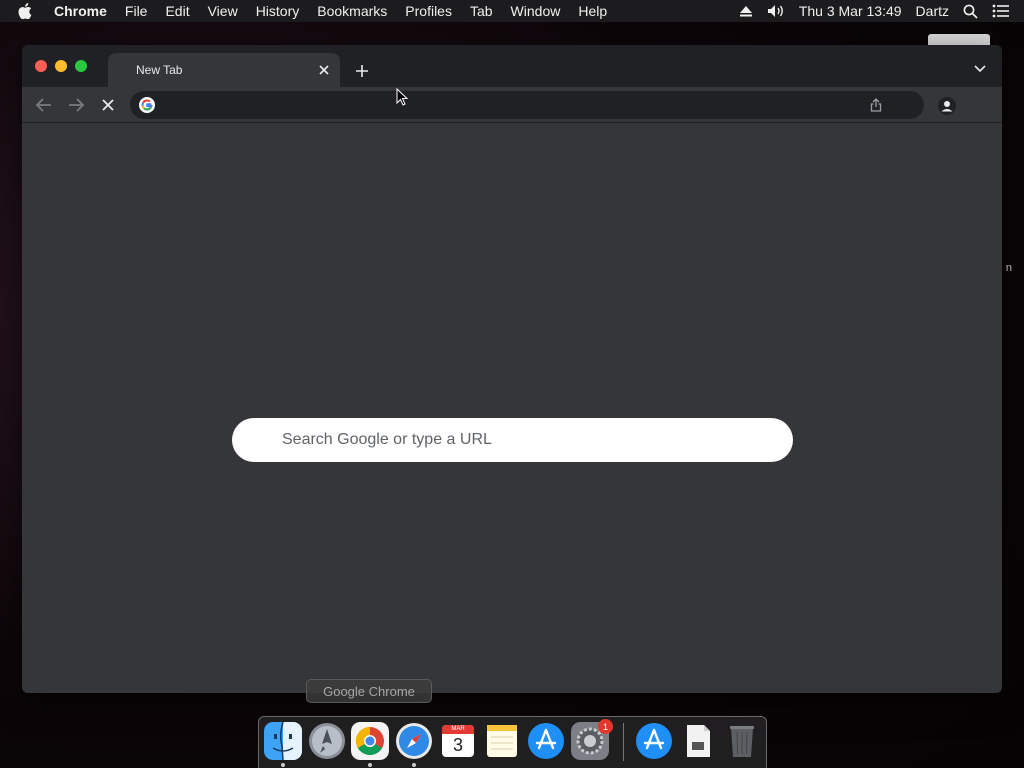 The width and height of the screenshot is (1024, 768). I want to click on address-input, so click(509, 105).